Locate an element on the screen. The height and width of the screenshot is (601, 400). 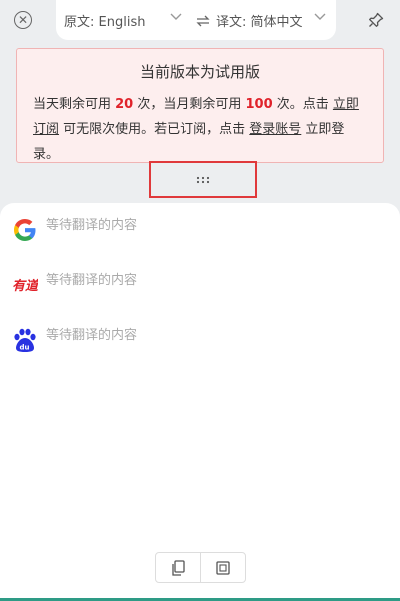
youdao-logo-icon: 有道 is located at coordinates (25, 286).